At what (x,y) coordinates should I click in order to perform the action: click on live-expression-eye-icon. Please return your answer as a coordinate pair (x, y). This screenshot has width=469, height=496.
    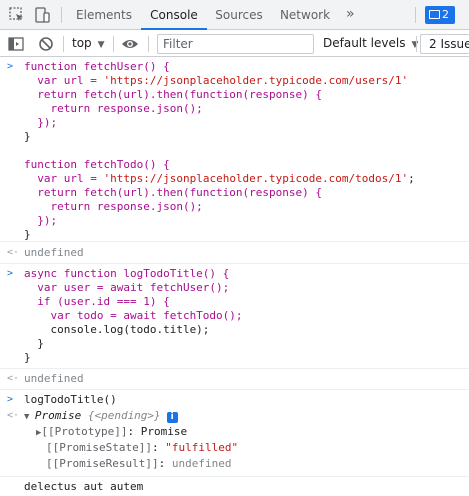
    Looking at the image, I should click on (130, 44).